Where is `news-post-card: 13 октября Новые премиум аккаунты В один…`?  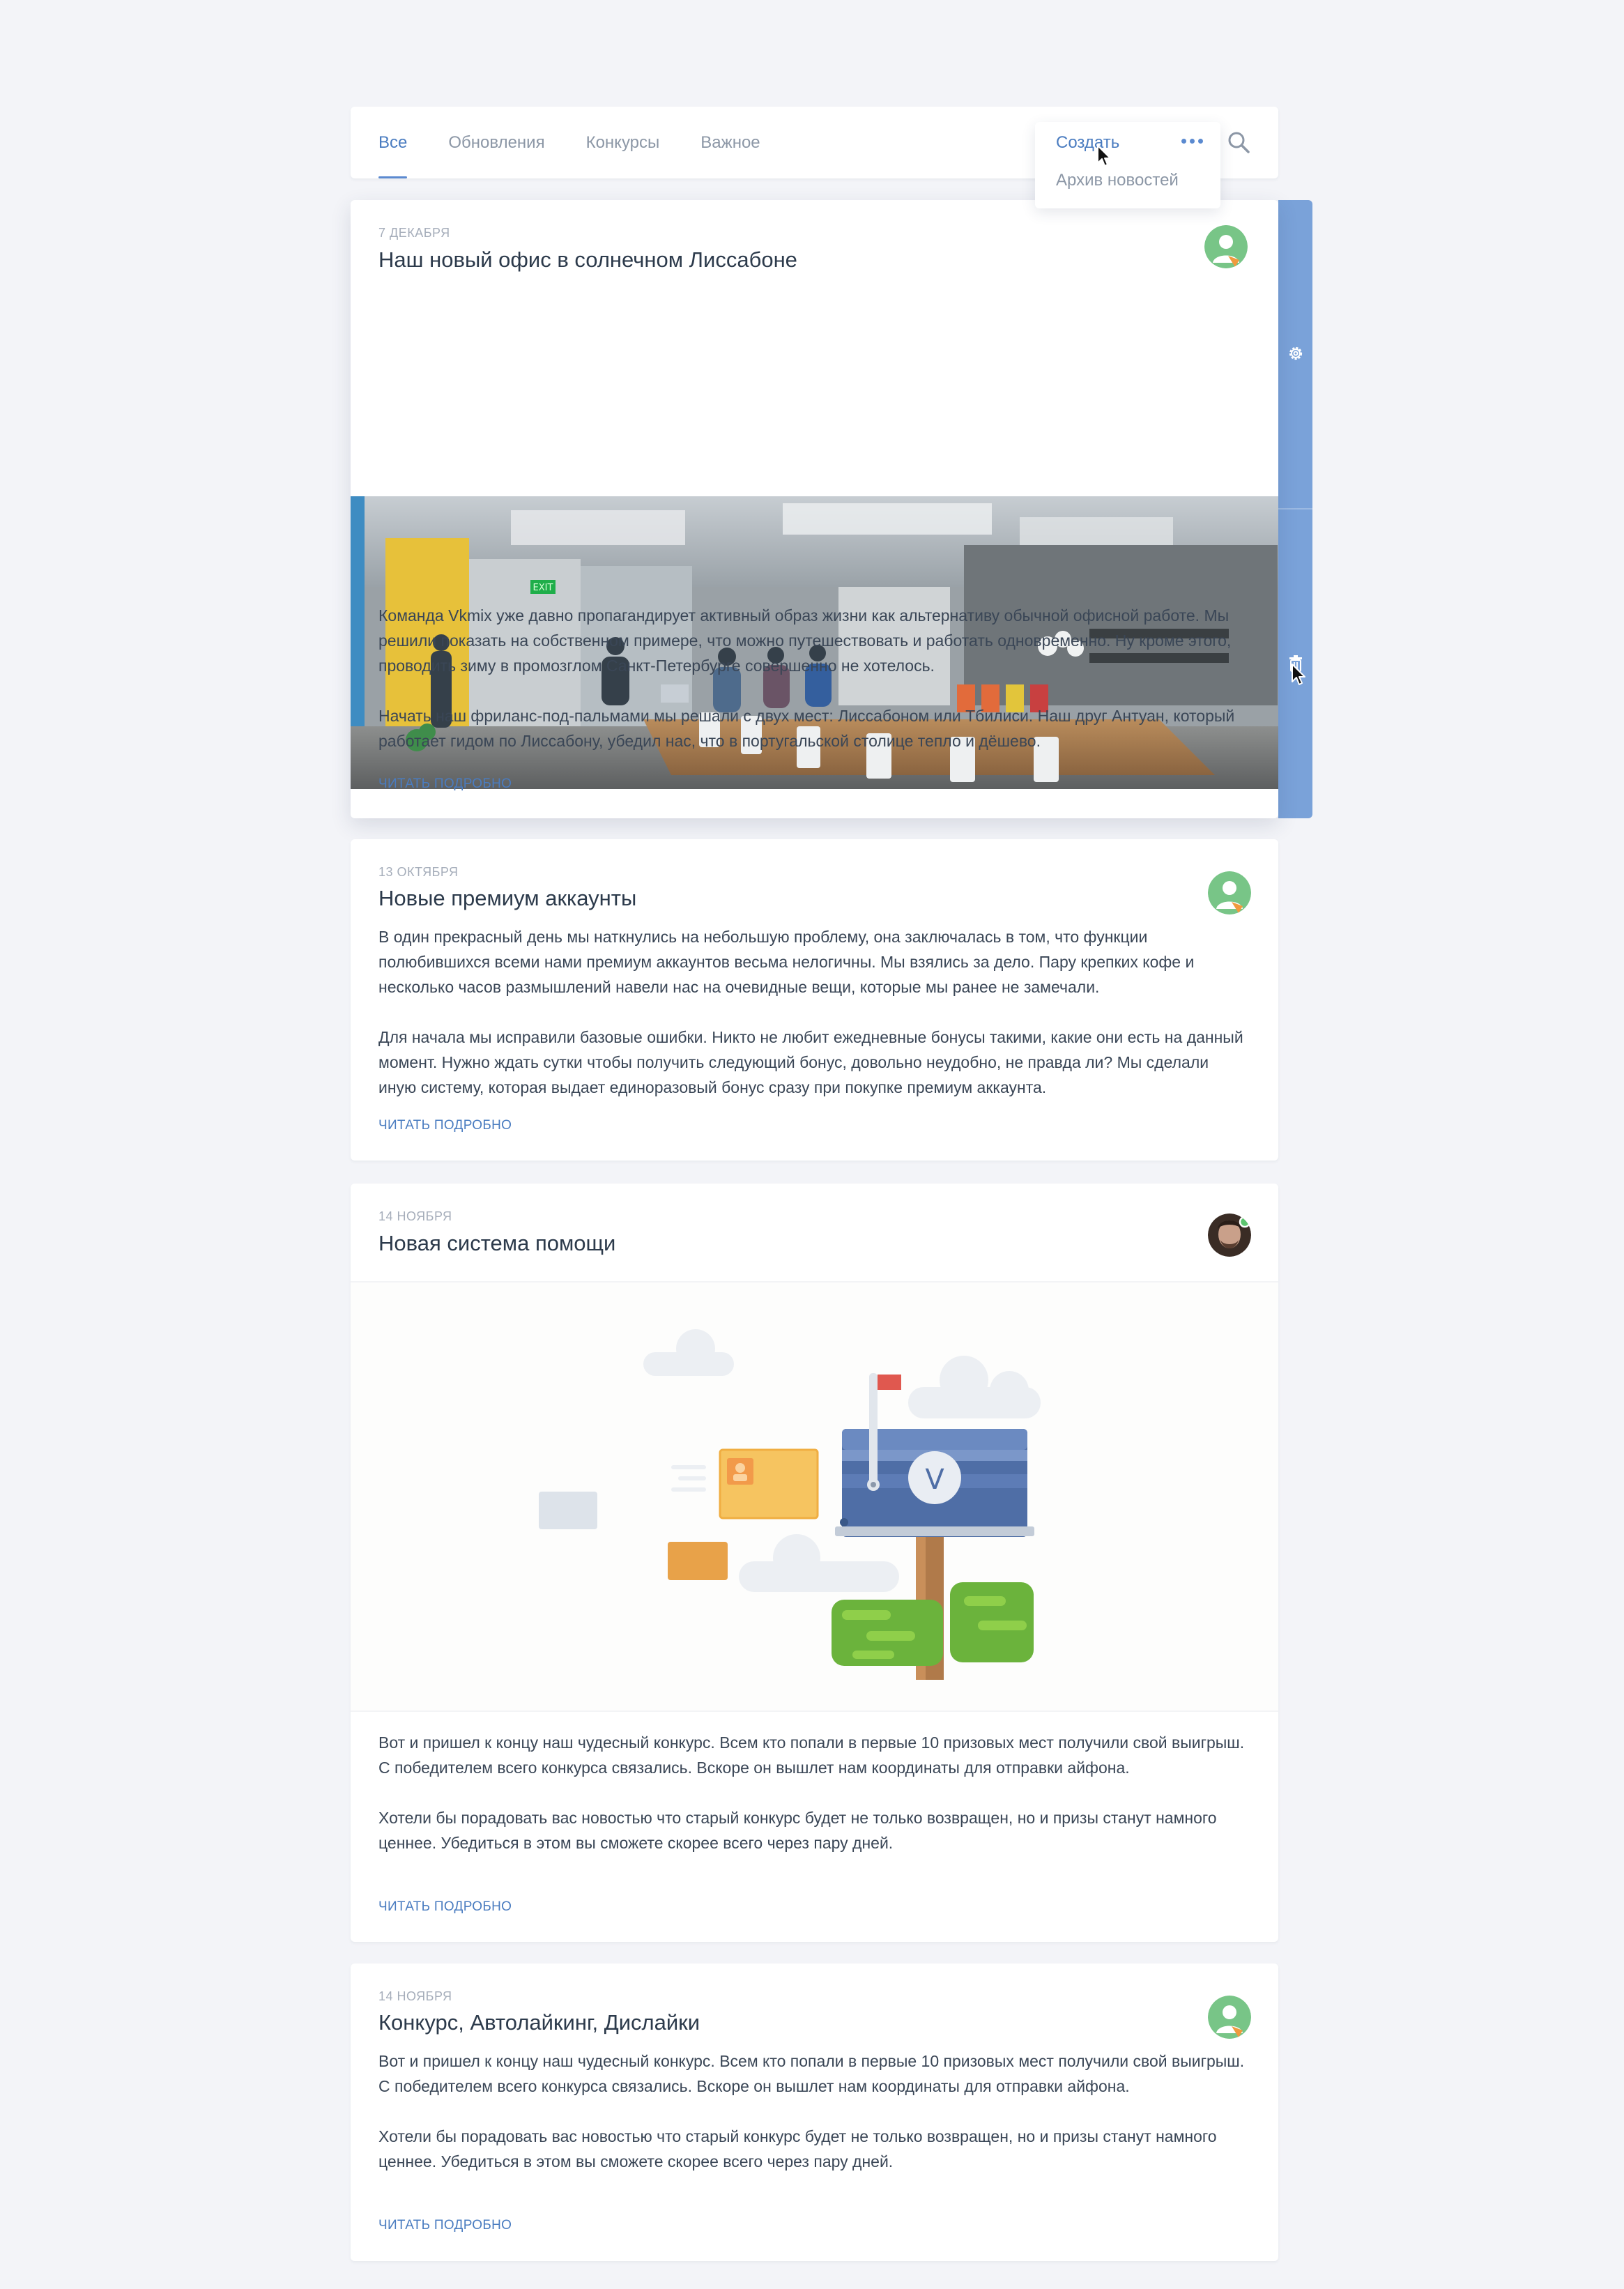
news-post-card: 13 октября Новые премиум аккаунты В один… is located at coordinates (814, 1000).